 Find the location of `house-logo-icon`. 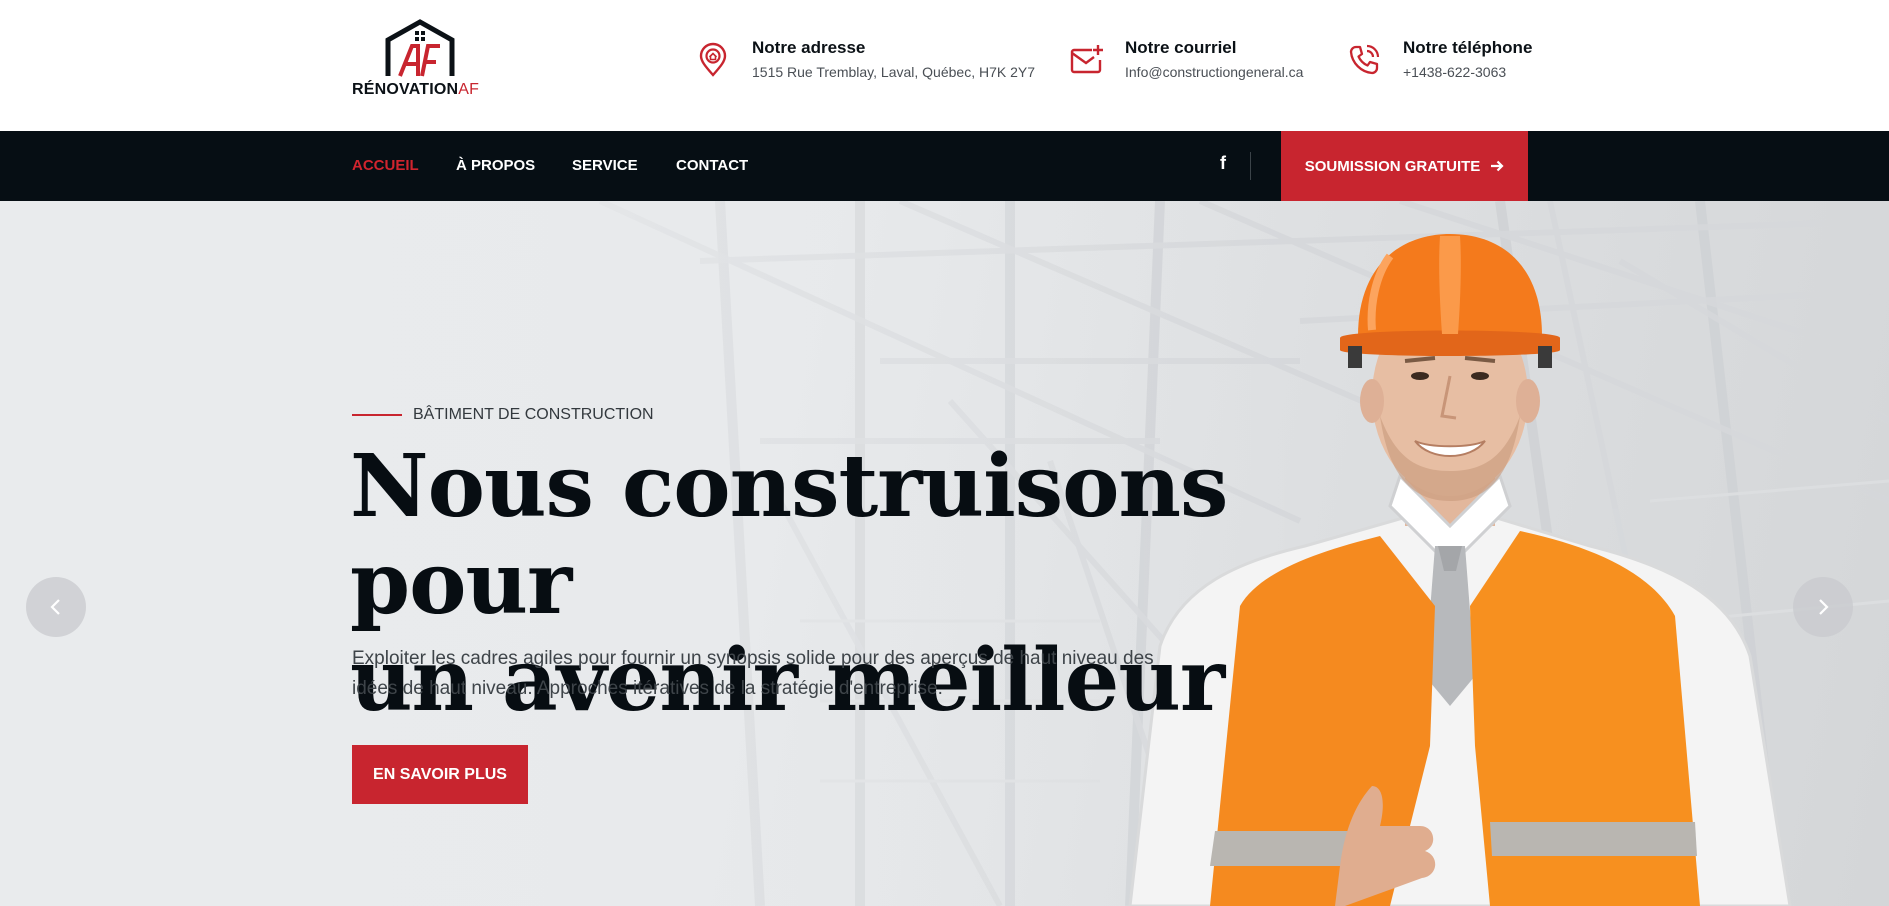

house-logo-icon is located at coordinates (420, 48).